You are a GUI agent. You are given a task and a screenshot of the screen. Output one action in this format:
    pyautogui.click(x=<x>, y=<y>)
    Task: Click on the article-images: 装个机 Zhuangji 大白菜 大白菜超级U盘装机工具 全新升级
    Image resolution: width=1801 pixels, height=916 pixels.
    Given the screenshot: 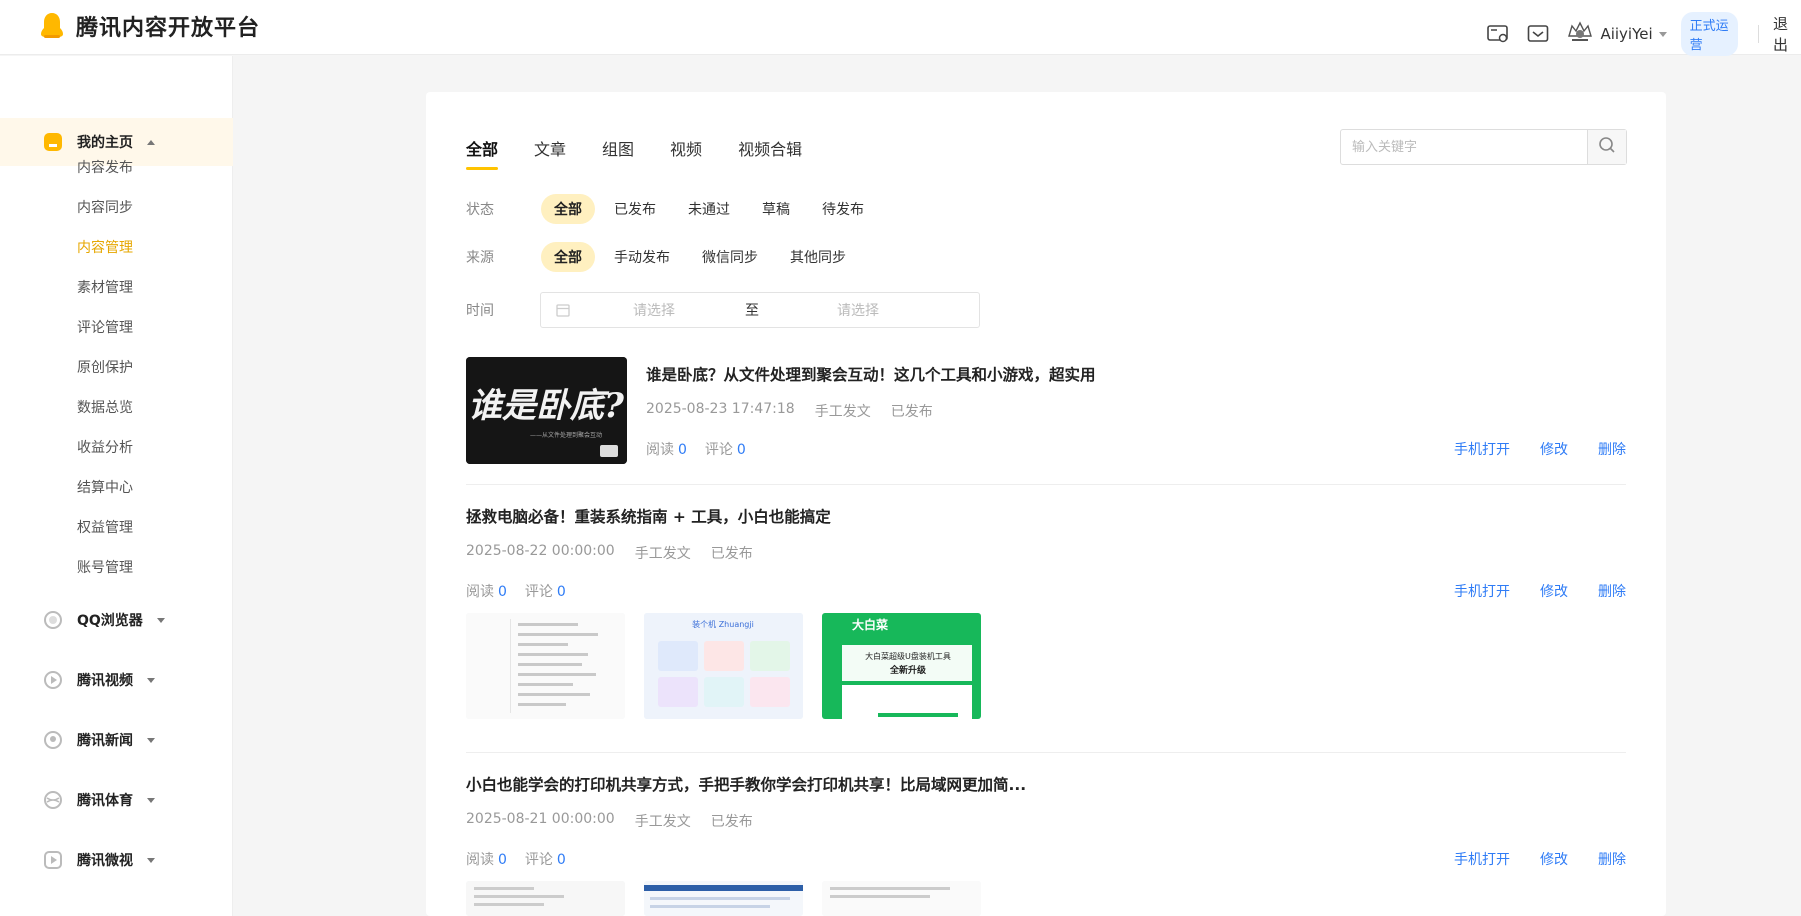 What is the action you would take?
    pyautogui.click(x=723, y=666)
    